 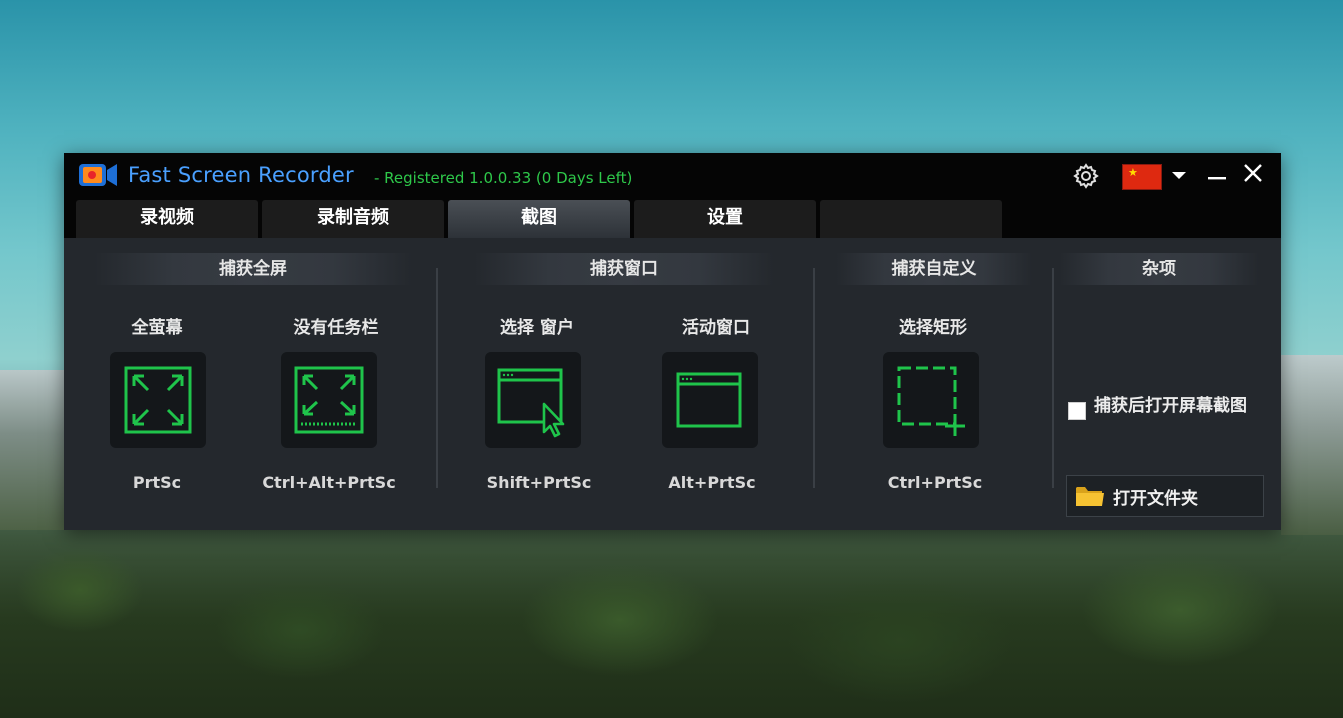 I want to click on desktop-wallpaper-city-left, so click(x=32, y=450).